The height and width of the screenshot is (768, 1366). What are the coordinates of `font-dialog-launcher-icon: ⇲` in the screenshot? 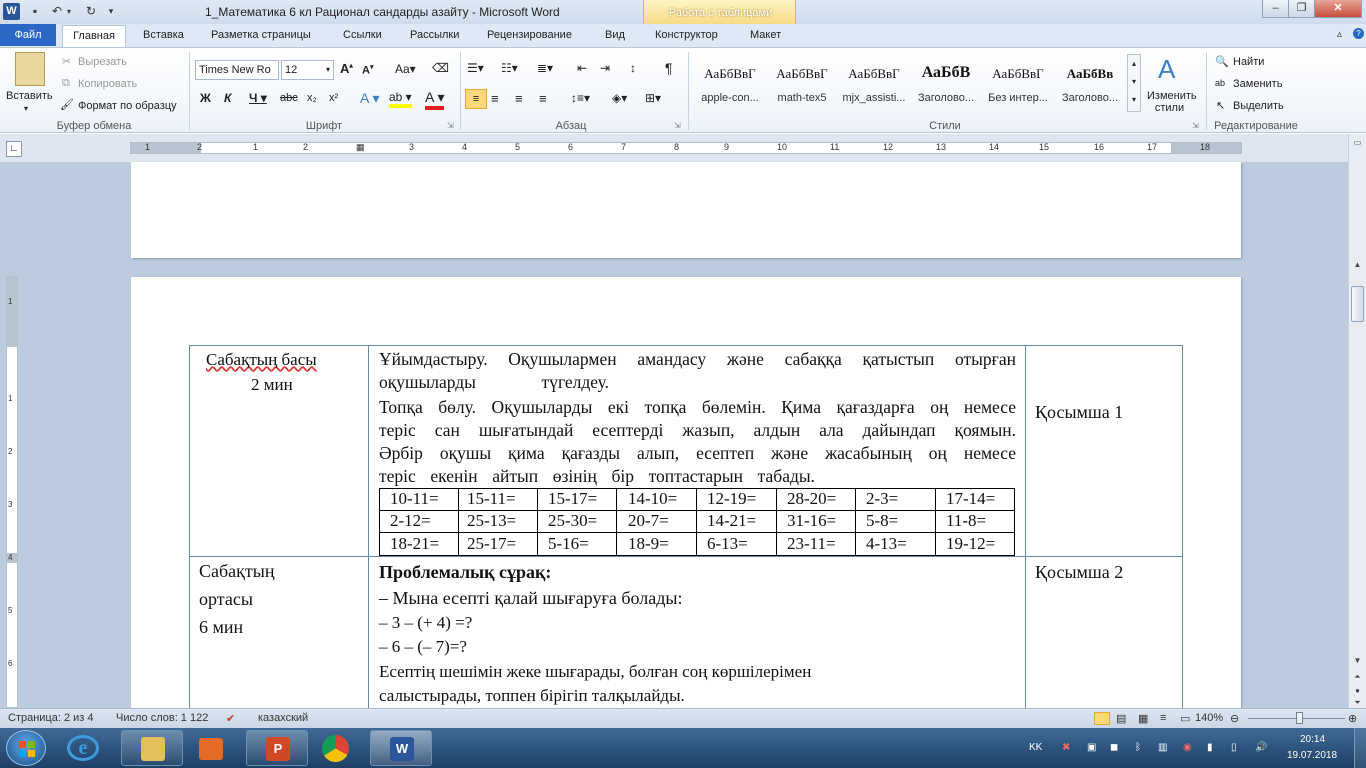 It's located at (450, 125).